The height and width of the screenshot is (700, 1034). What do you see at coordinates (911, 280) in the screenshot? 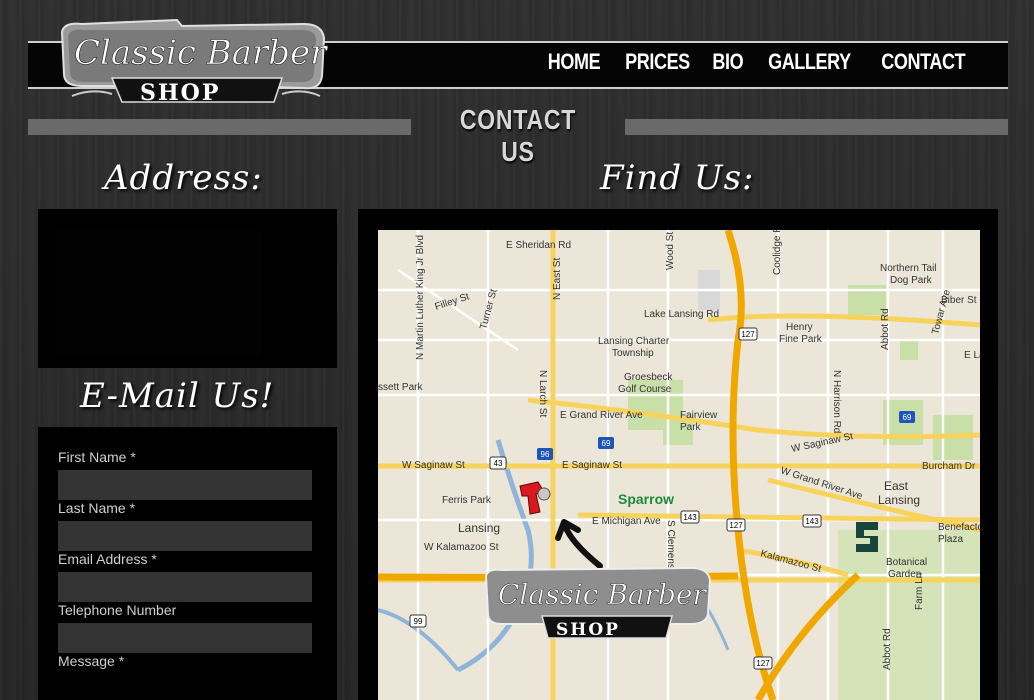
I see `svg-text: Dog Park` at bounding box center [911, 280].